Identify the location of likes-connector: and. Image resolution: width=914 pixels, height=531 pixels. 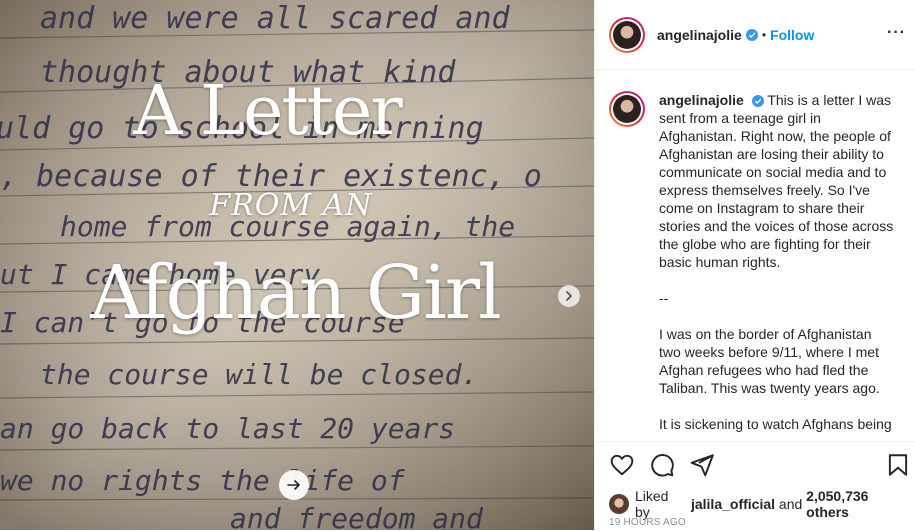
(790, 504).